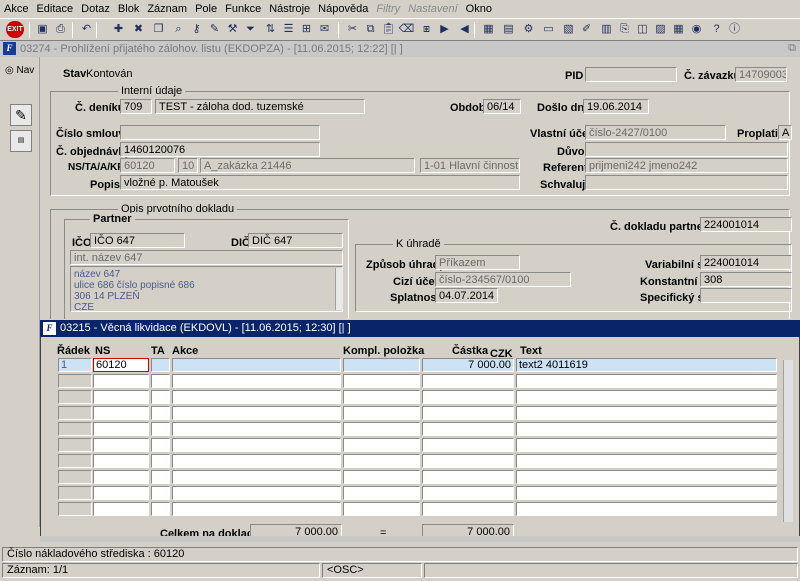  What do you see at coordinates (761, 74) in the screenshot?
I see `c-zavazku-field: 1470900393` at bounding box center [761, 74].